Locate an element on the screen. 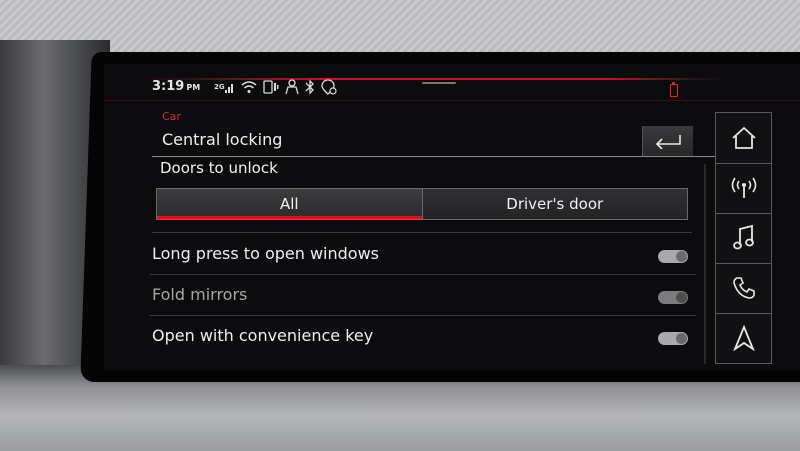 The height and width of the screenshot is (451, 800). breadcrumb-category: Car is located at coordinates (171, 116).